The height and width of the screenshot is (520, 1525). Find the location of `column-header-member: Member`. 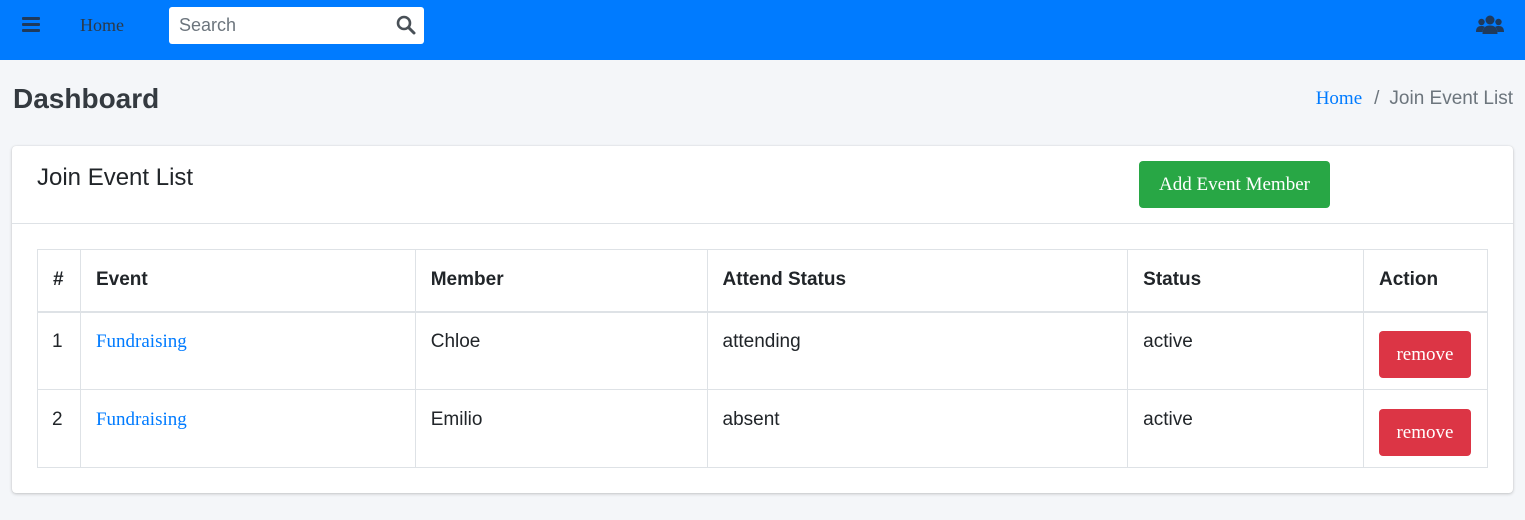

column-header-member: Member is located at coordinates (561, 281).